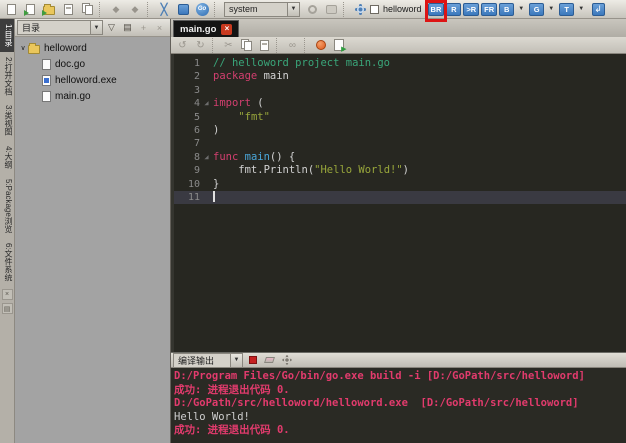 The image size is (626, 443). What do you see at coordinates (402, 9) in the screenshot?
I see `target-label: helloword` at bounding box center [402, 9].